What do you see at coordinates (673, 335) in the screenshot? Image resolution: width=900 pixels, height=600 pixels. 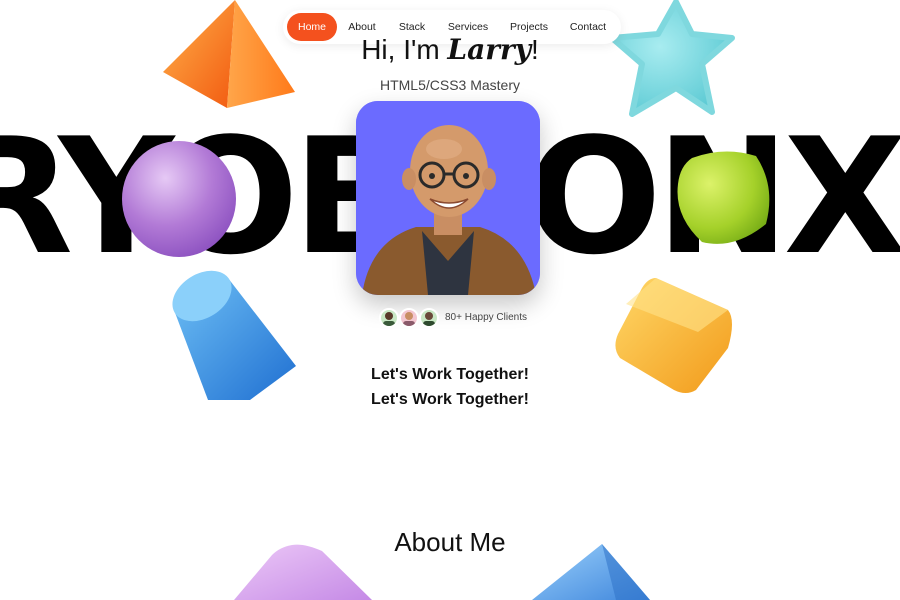 I see `yellow-cube-shape` at bounding box center [673, 335].